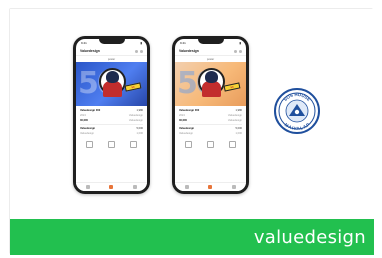 Image resolution: width=382 pixels, height=258 pixels. Describe the element at coordinates (192, 237) in the screenshot. I see `brand-footer: valuedesign` at that location.